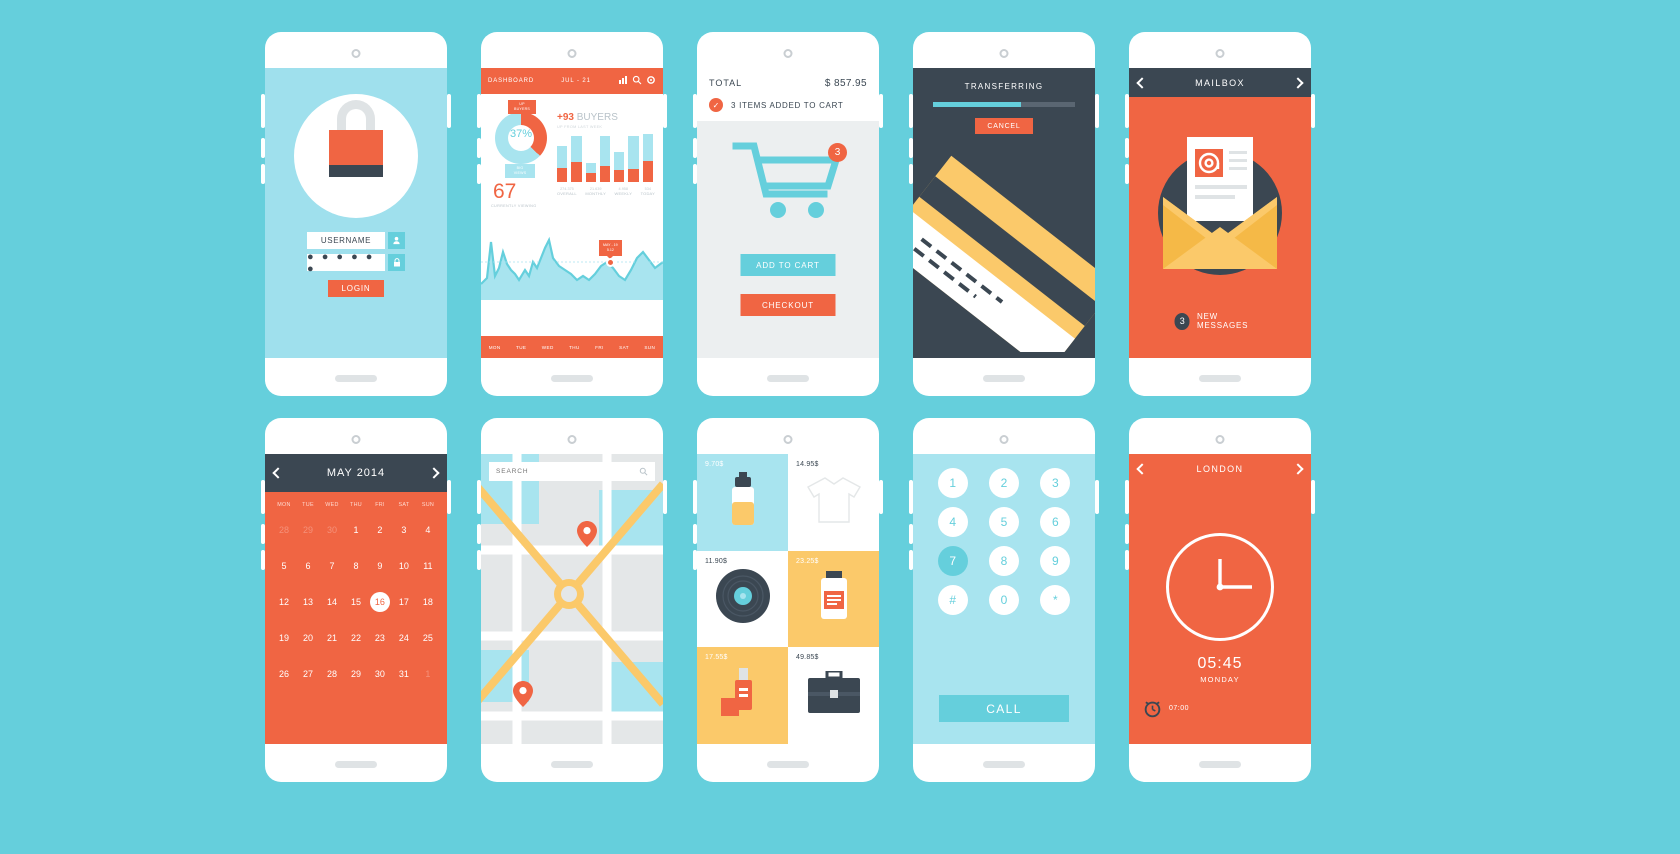  What do you see at coordinates (332, 566) in the screenshot?
I see `calendar-day: 7` at bounding box center [332, 566].